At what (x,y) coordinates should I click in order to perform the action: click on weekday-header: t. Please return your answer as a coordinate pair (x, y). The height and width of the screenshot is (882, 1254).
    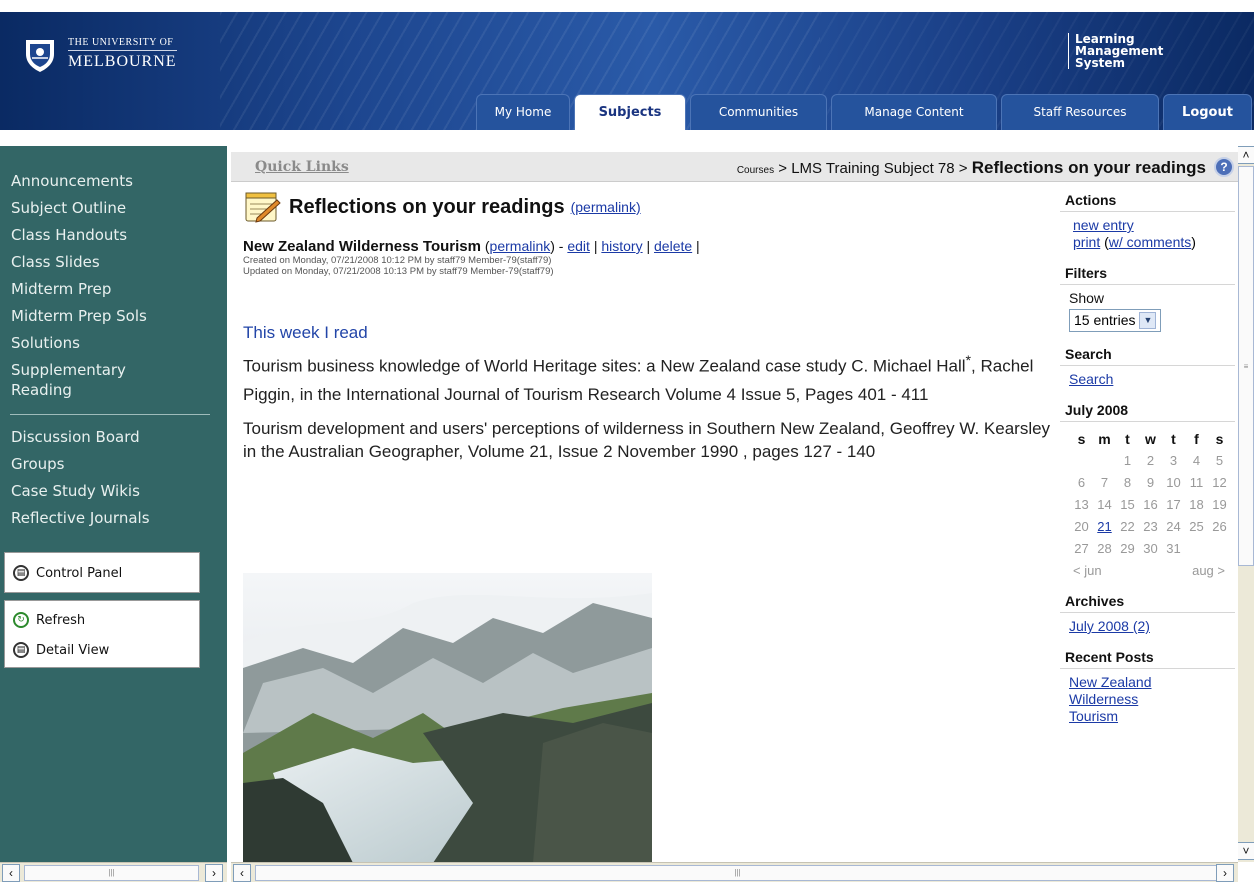
    Looking at the image, I should click on (1173, 439).